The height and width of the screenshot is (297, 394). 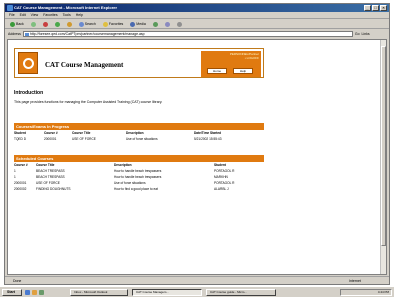 What do you see at coordinates (10, 8) in the screenshot?
I see `ie-icon` at bounding box center [10, 8].